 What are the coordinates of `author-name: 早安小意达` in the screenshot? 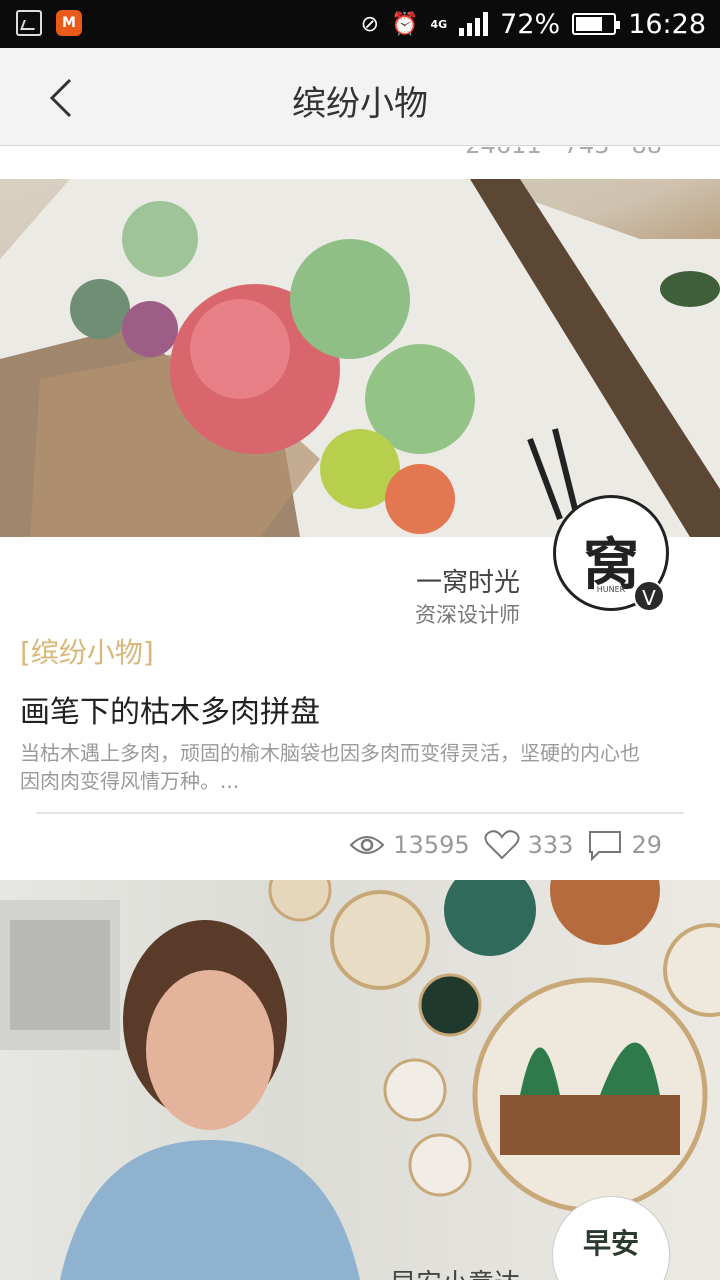 It's located at (455, 1271).